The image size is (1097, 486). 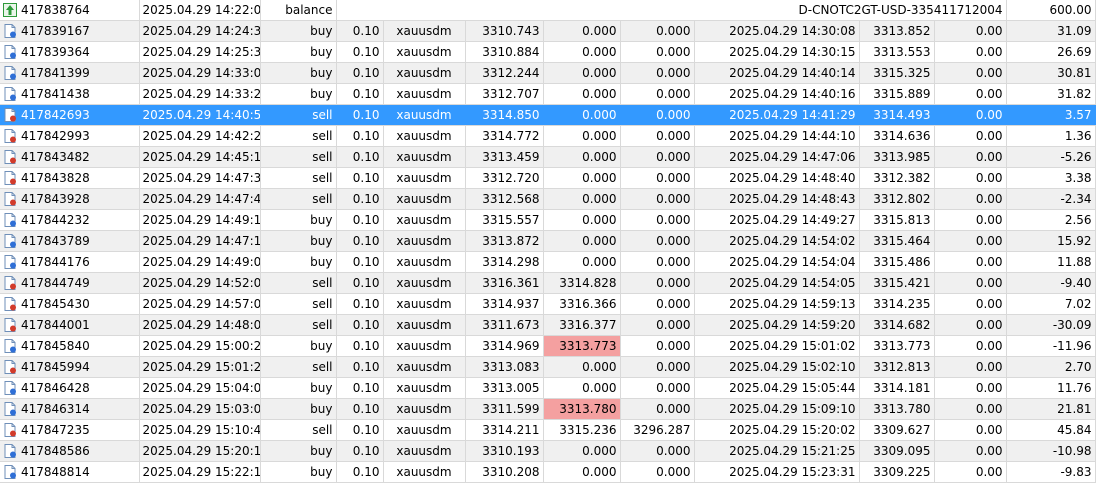 What do you see at coordinates (70, 367) in the screenshot?
I see `ticket-cell: 417845994` at bounding box center [70, 367].